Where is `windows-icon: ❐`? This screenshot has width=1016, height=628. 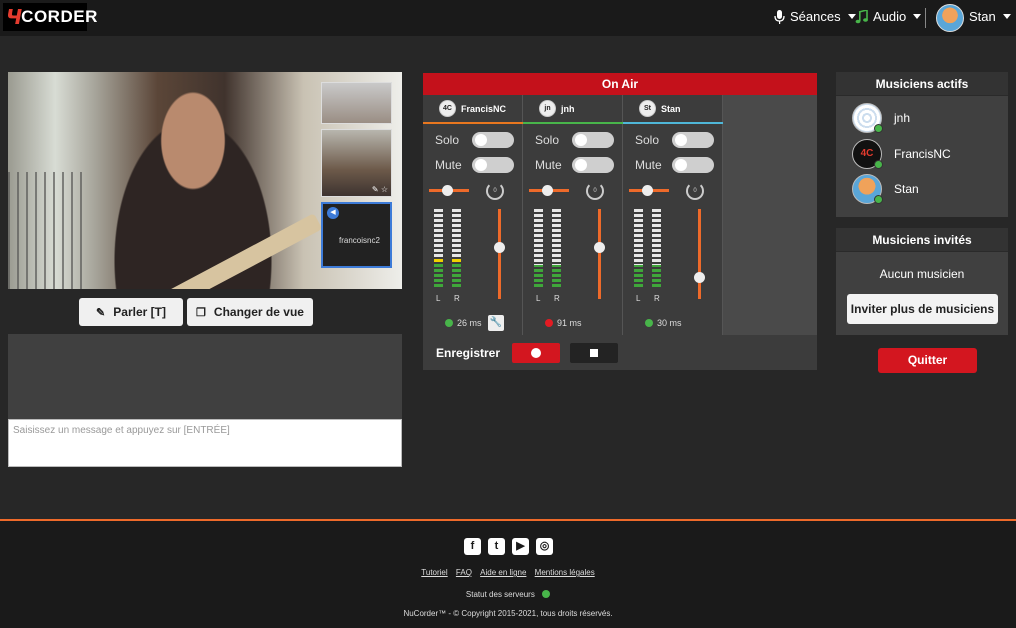
windows-icon: ❐ is located at coordinates (201, 312).